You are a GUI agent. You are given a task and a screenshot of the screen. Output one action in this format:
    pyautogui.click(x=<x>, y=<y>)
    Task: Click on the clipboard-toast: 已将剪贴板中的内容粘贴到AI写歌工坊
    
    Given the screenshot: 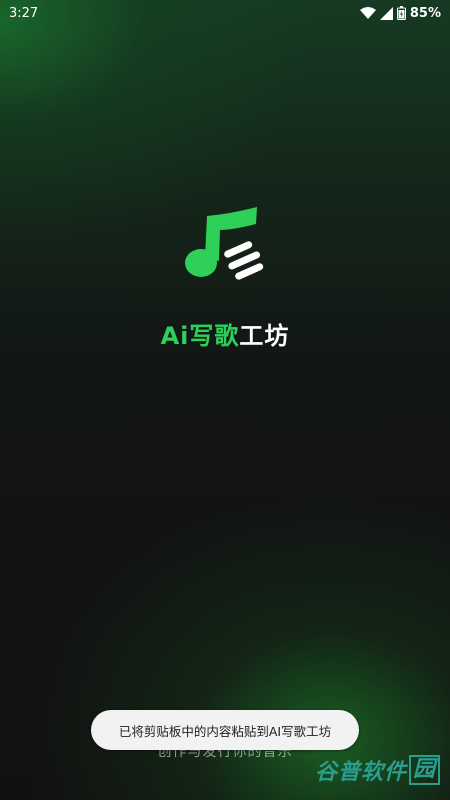 What is the action you would take?
    pyautogui.click(x=225, y=730)
    